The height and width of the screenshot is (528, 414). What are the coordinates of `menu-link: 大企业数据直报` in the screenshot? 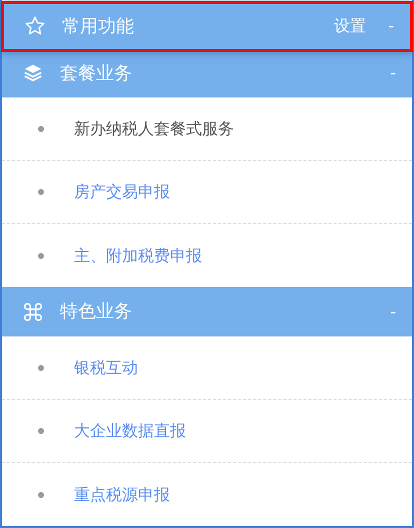 It's located at (130, 431).